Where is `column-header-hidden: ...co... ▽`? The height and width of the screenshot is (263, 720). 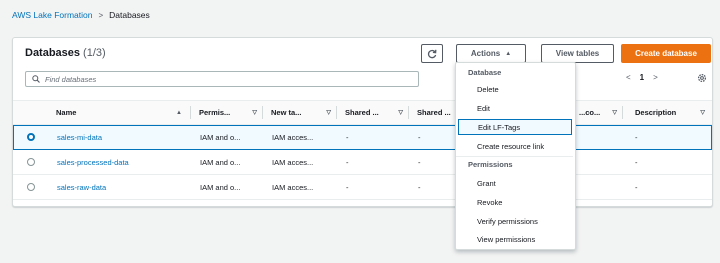
column-header-hidden: ...co... ▽ is located at coordinates (599, 112).